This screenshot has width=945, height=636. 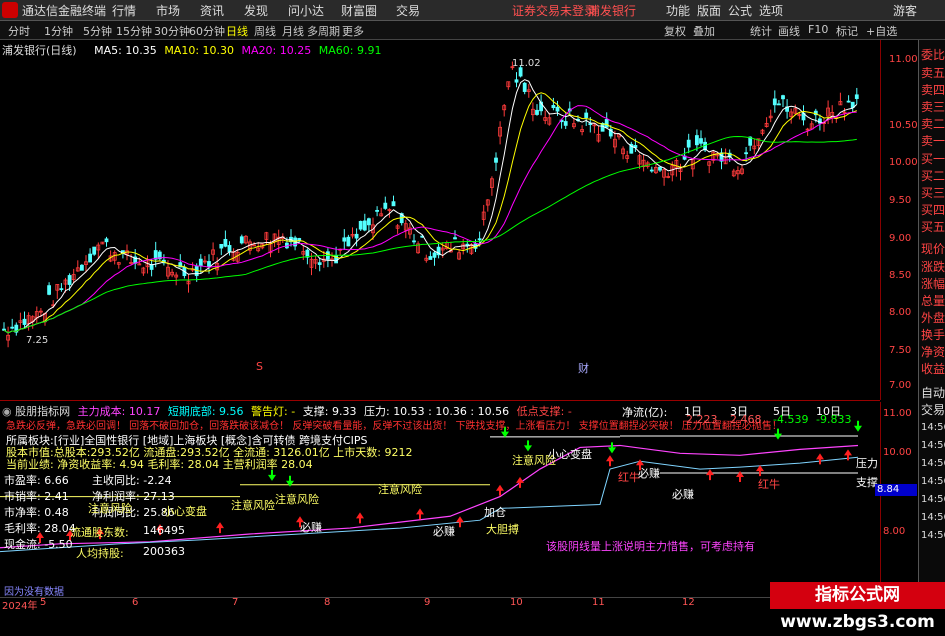 I want to click on event-marker-s: S, so click(x=259, y=366).